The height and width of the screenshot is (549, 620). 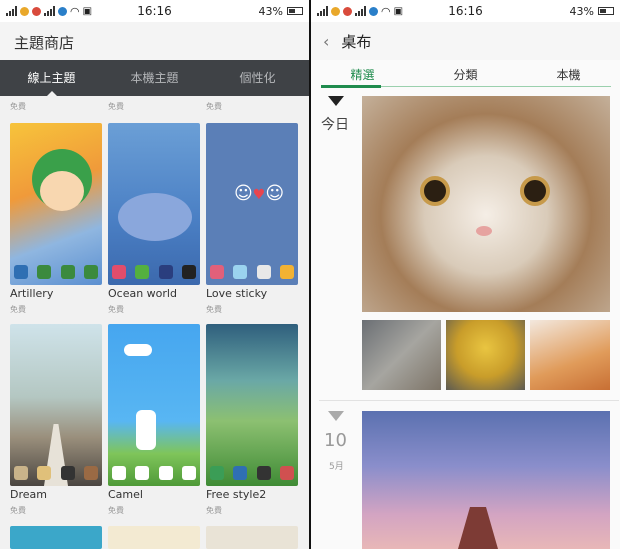 I want to click on wallpaper-windmill, so click(x=486, y=480).